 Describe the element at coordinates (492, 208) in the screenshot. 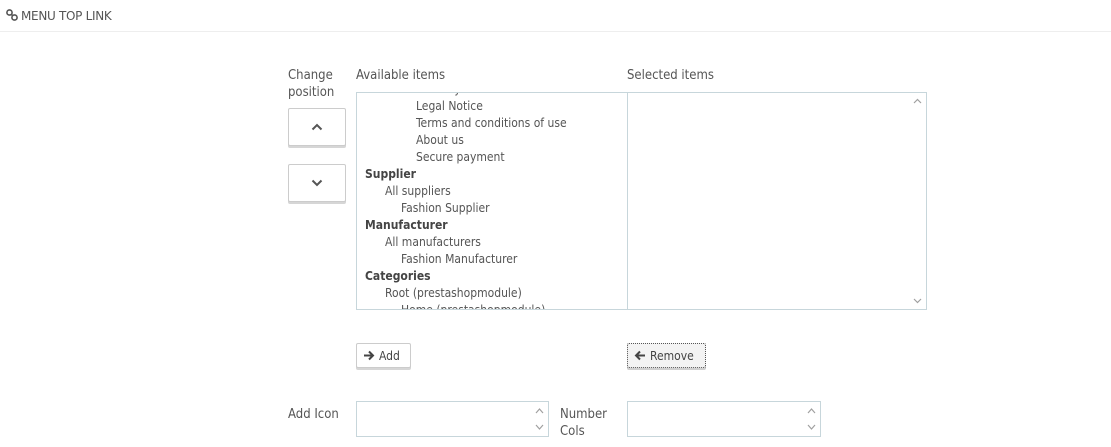

I see `list-item: Fashion Supplier` at that location.